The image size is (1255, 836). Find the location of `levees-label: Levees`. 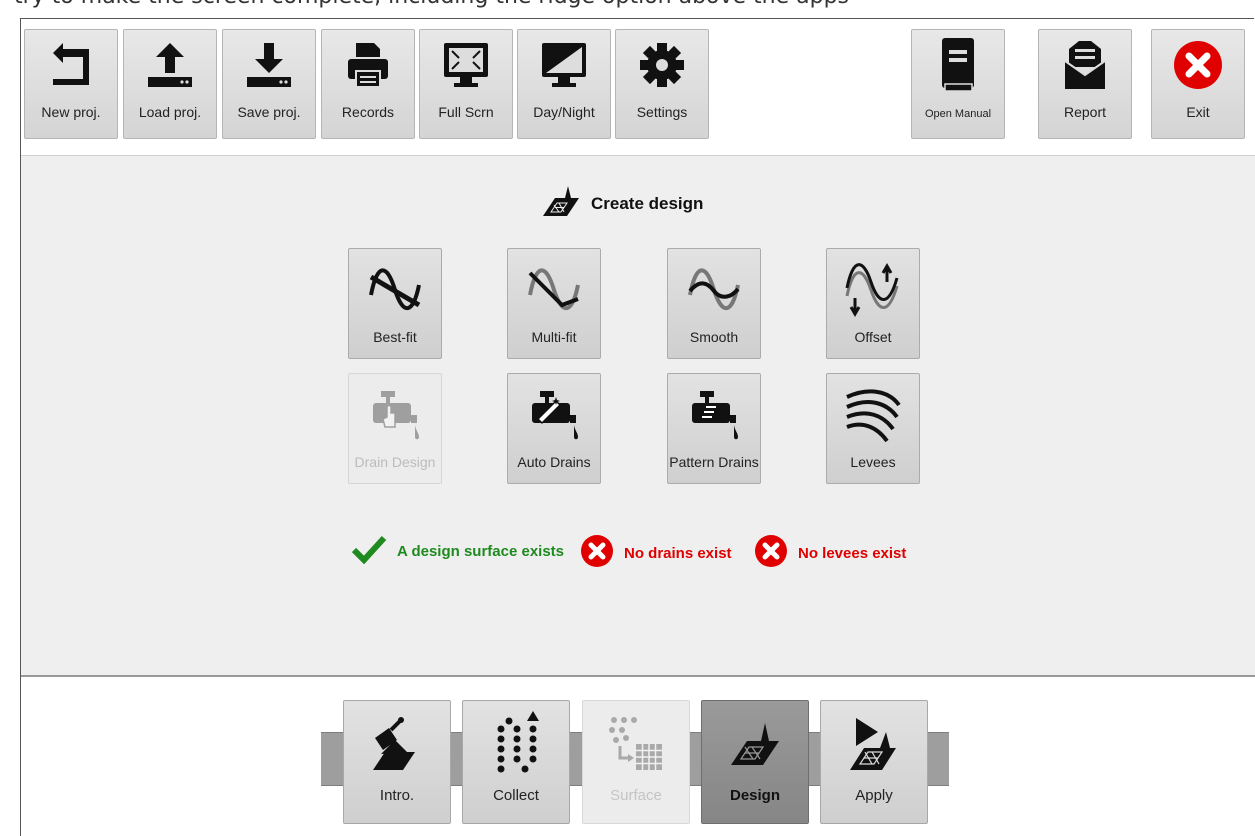

levees-label: Levees is located at coordinates (873, 462).